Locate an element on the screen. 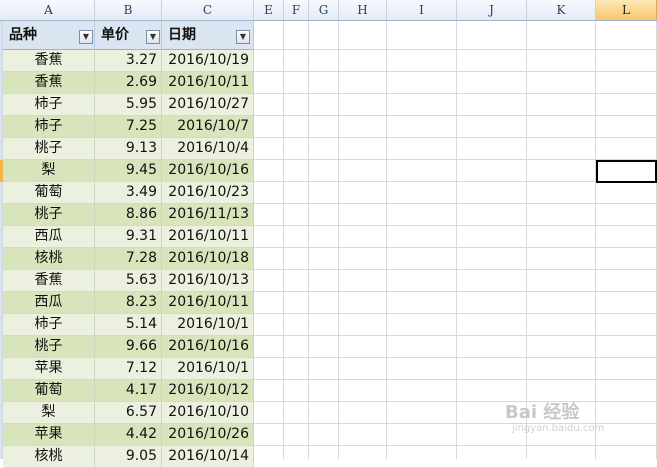 The image size is (657, 468). cell-date: 2016/10/12 is located at coordinates (208, 391).